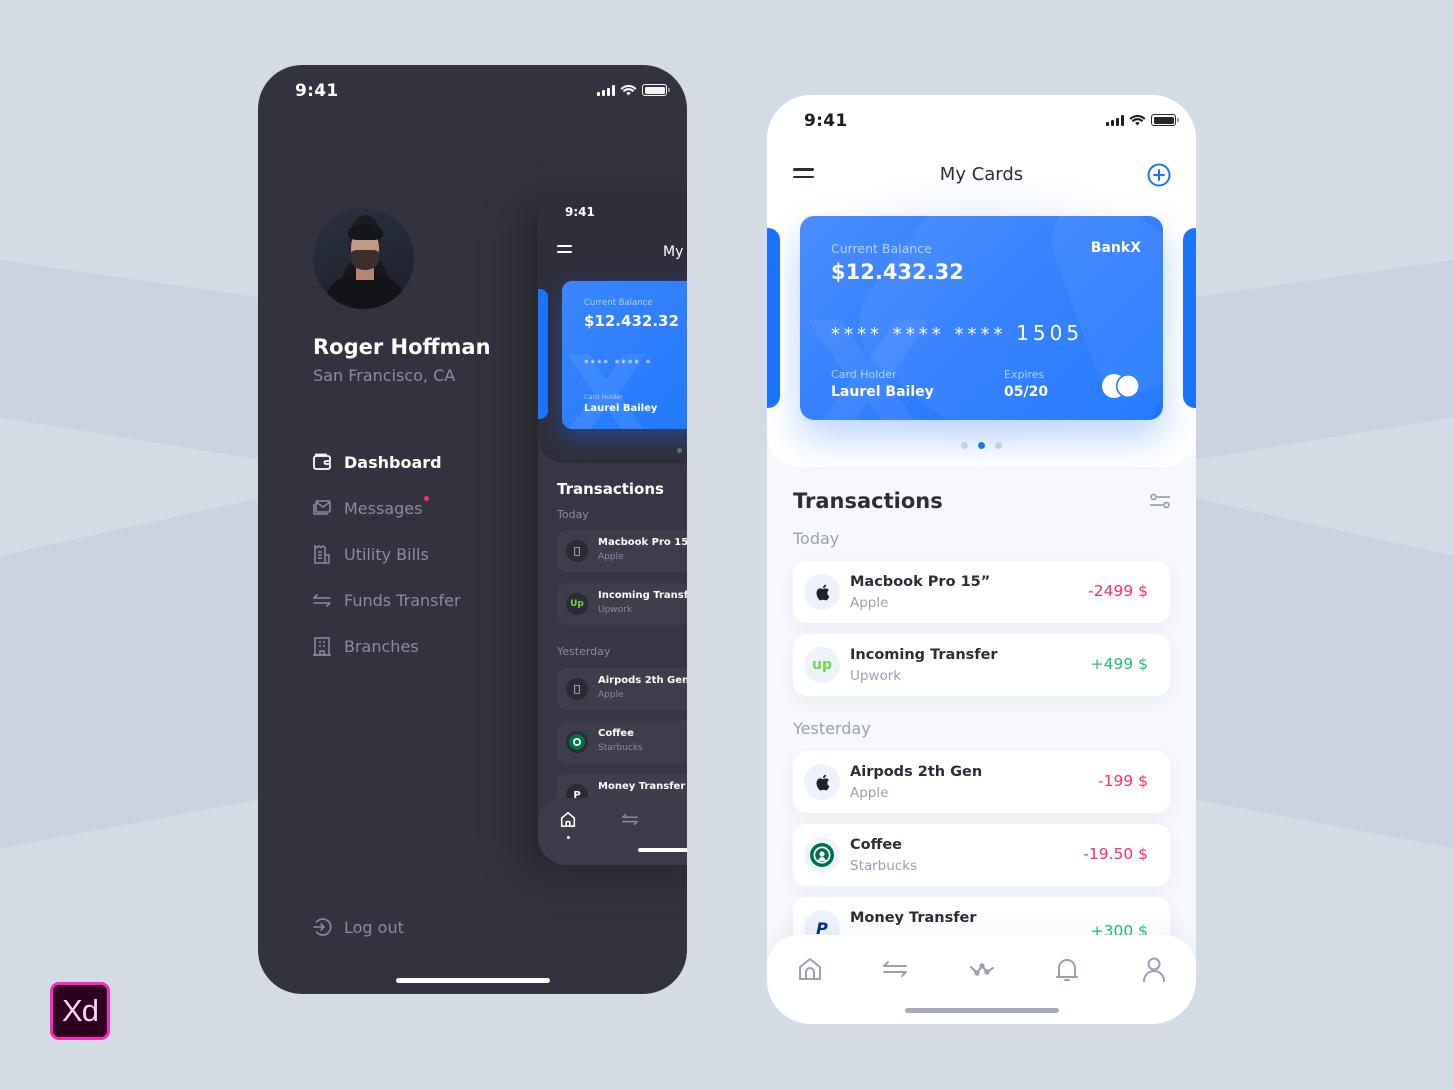  Describe the element at coordinates (374, 927) in the screenshot. I see `logout-label: Log out` at that location.